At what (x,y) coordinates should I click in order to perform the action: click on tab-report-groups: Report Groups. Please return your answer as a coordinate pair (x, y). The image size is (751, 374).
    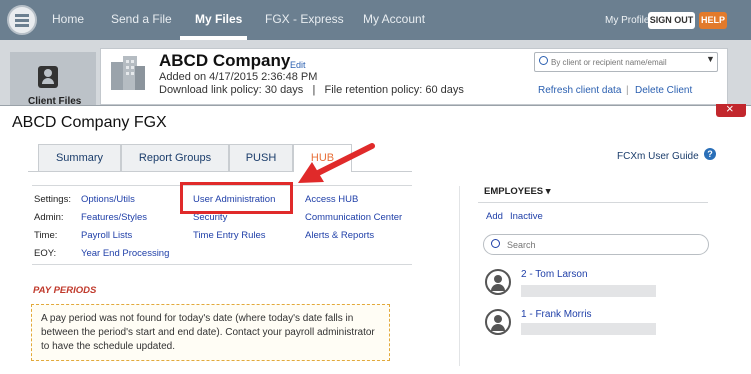
    Looking at the image, I should click on (175, 157).